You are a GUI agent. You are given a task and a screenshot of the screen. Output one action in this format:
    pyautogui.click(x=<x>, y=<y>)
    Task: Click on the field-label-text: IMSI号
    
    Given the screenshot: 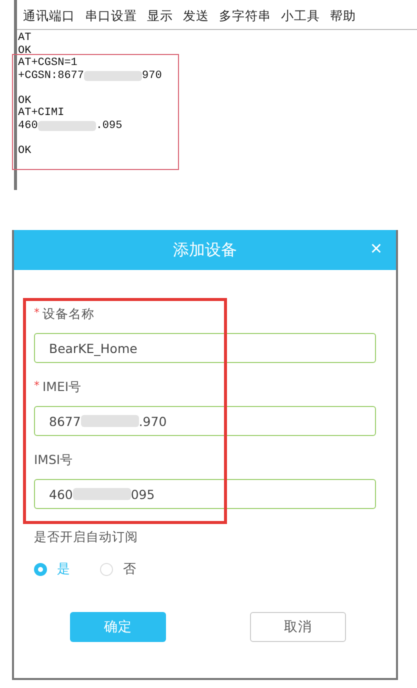 What is the action you would take?
    pyautogui.click(x=54, y=460)
    